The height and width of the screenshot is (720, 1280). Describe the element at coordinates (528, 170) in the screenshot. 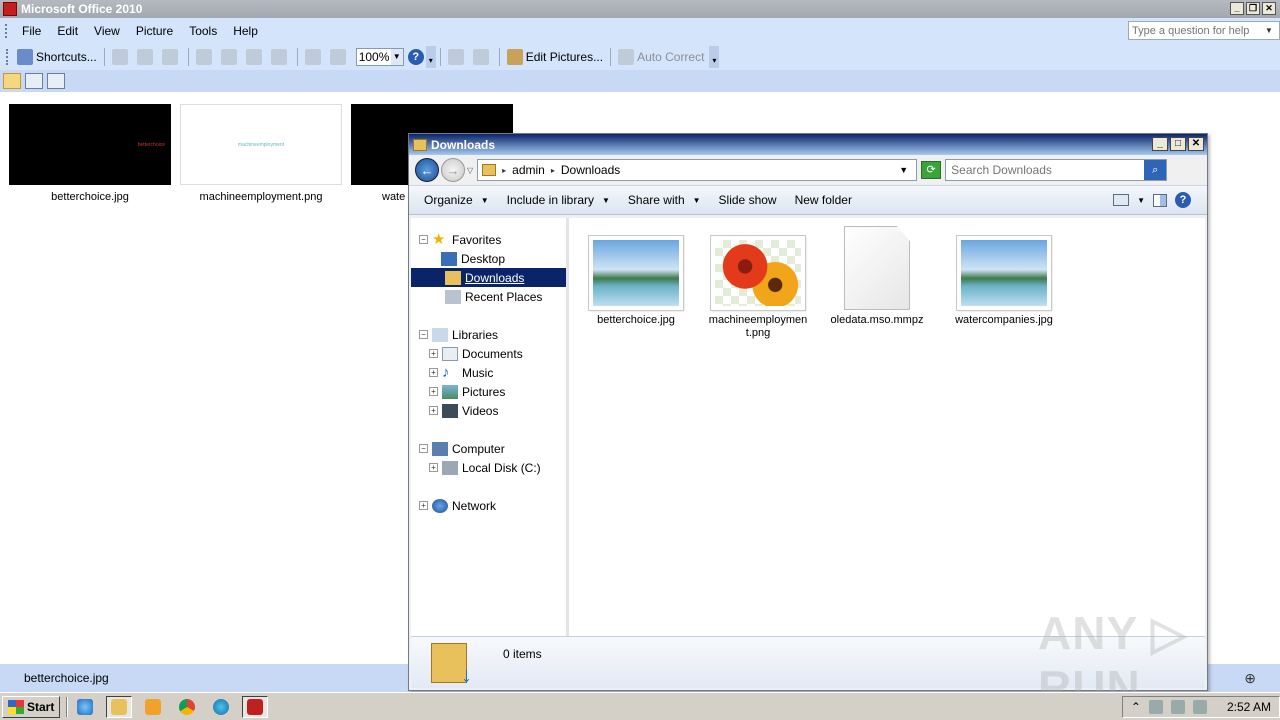

I see `breadcrumb-admin: admin` at that location.